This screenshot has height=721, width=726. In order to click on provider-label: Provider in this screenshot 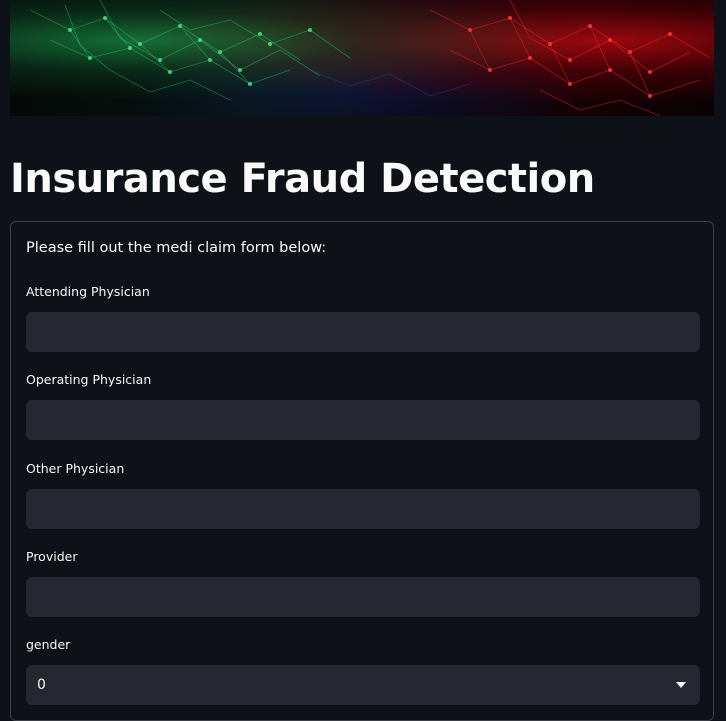, I will do `click(52, 556)`.